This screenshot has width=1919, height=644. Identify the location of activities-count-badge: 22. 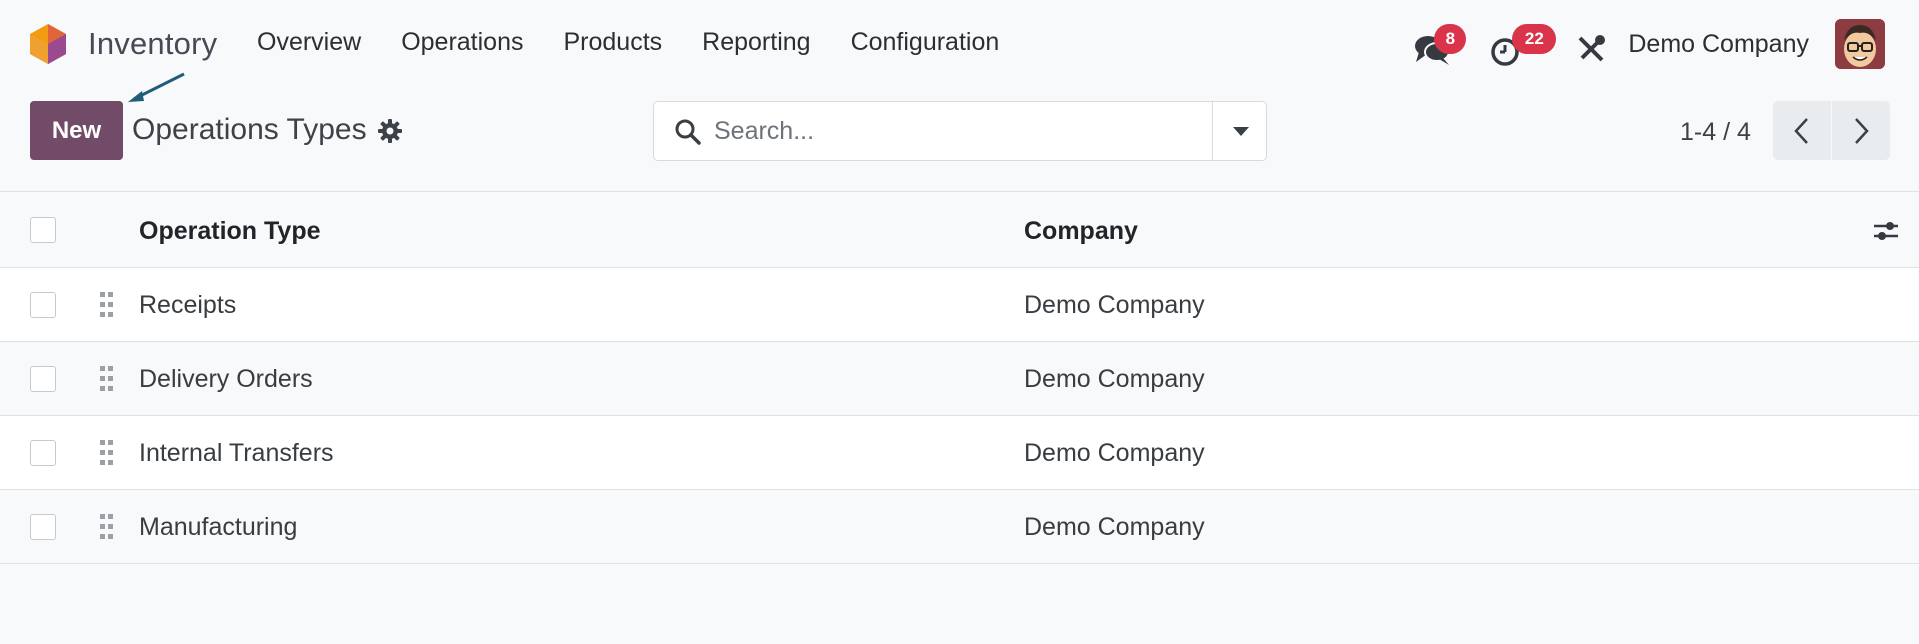
(1534, 39).